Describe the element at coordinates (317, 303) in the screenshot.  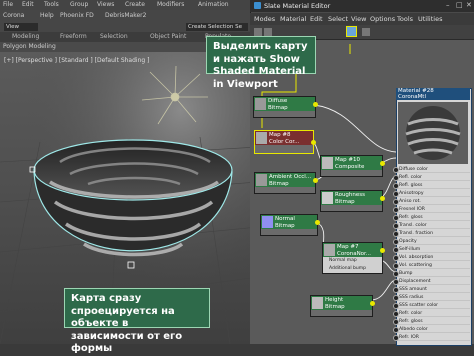
I see `height-thumbnail` at that location.